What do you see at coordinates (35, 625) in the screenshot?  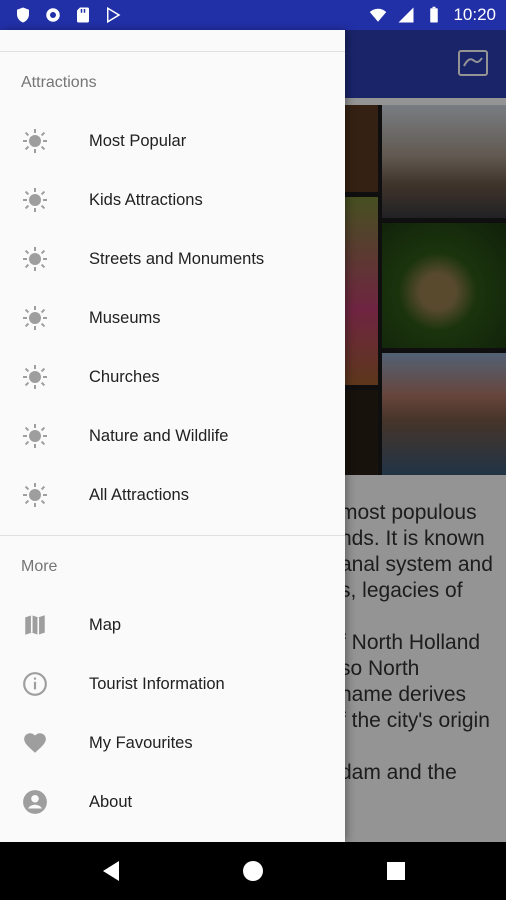 I see `map-icon` at bounding box center [35, 625].